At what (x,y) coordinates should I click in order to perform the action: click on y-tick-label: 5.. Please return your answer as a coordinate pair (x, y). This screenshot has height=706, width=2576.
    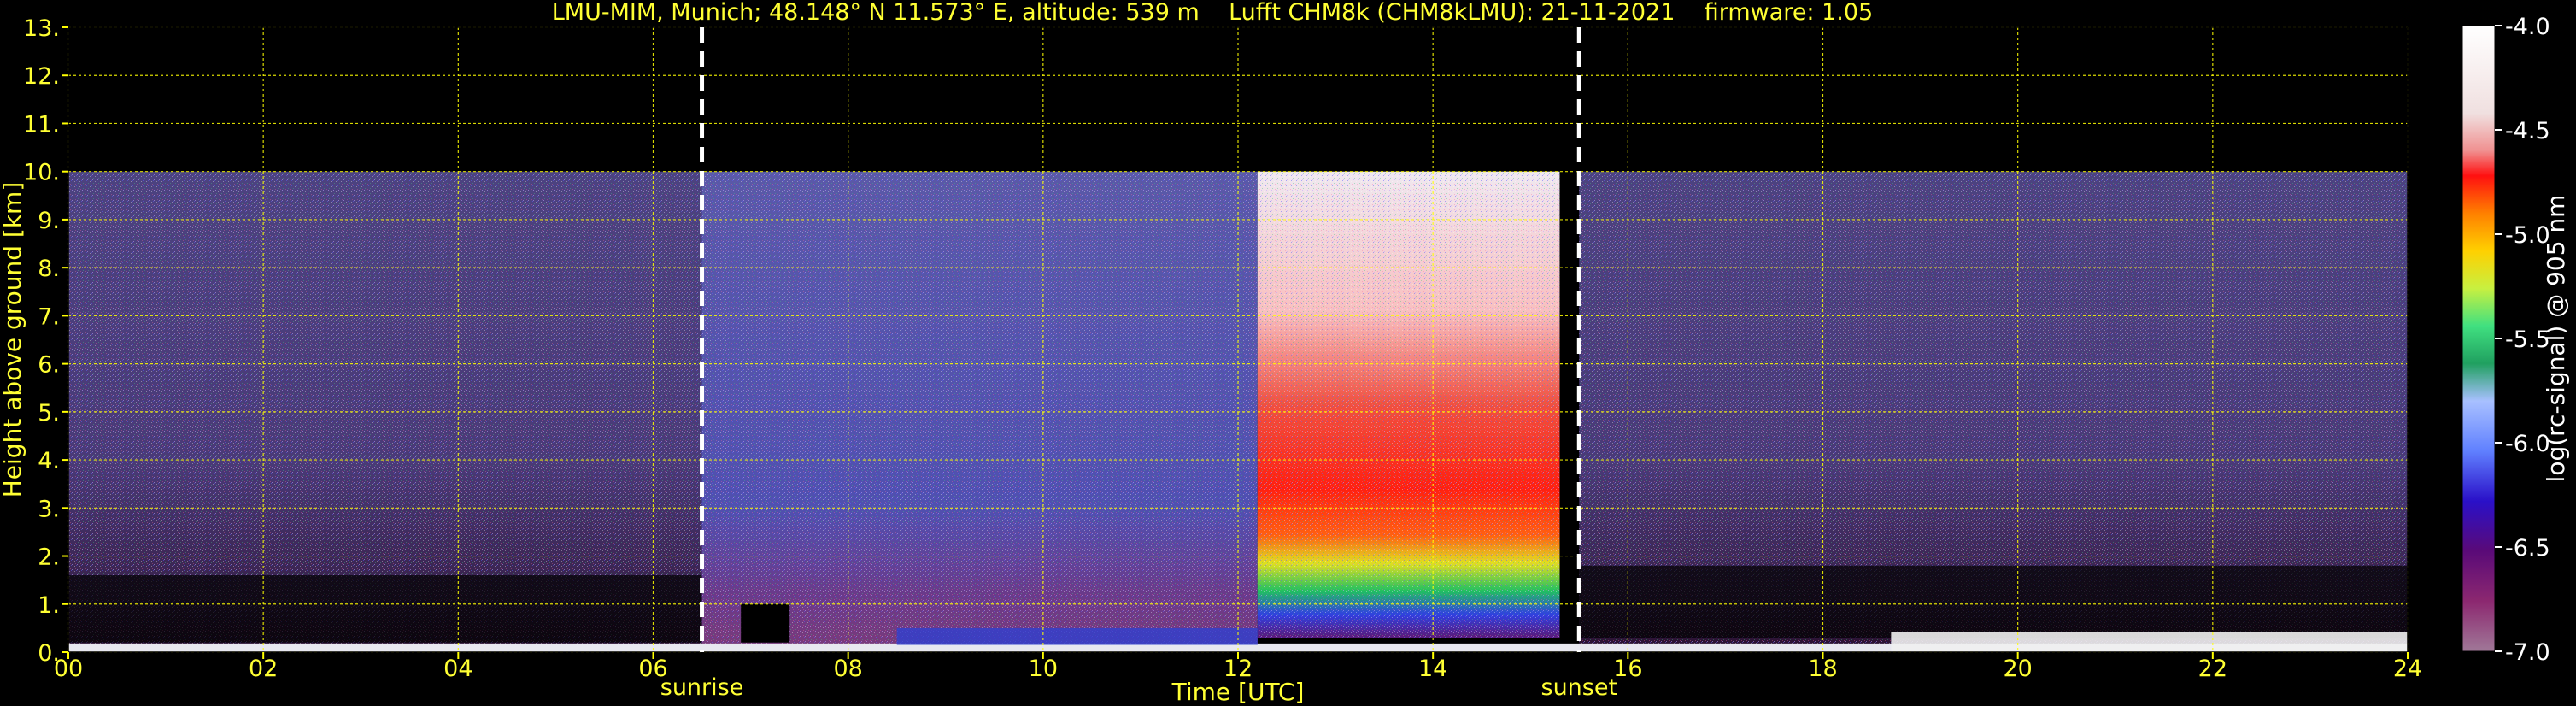
    Looking at the image, I should click on (49, 413).